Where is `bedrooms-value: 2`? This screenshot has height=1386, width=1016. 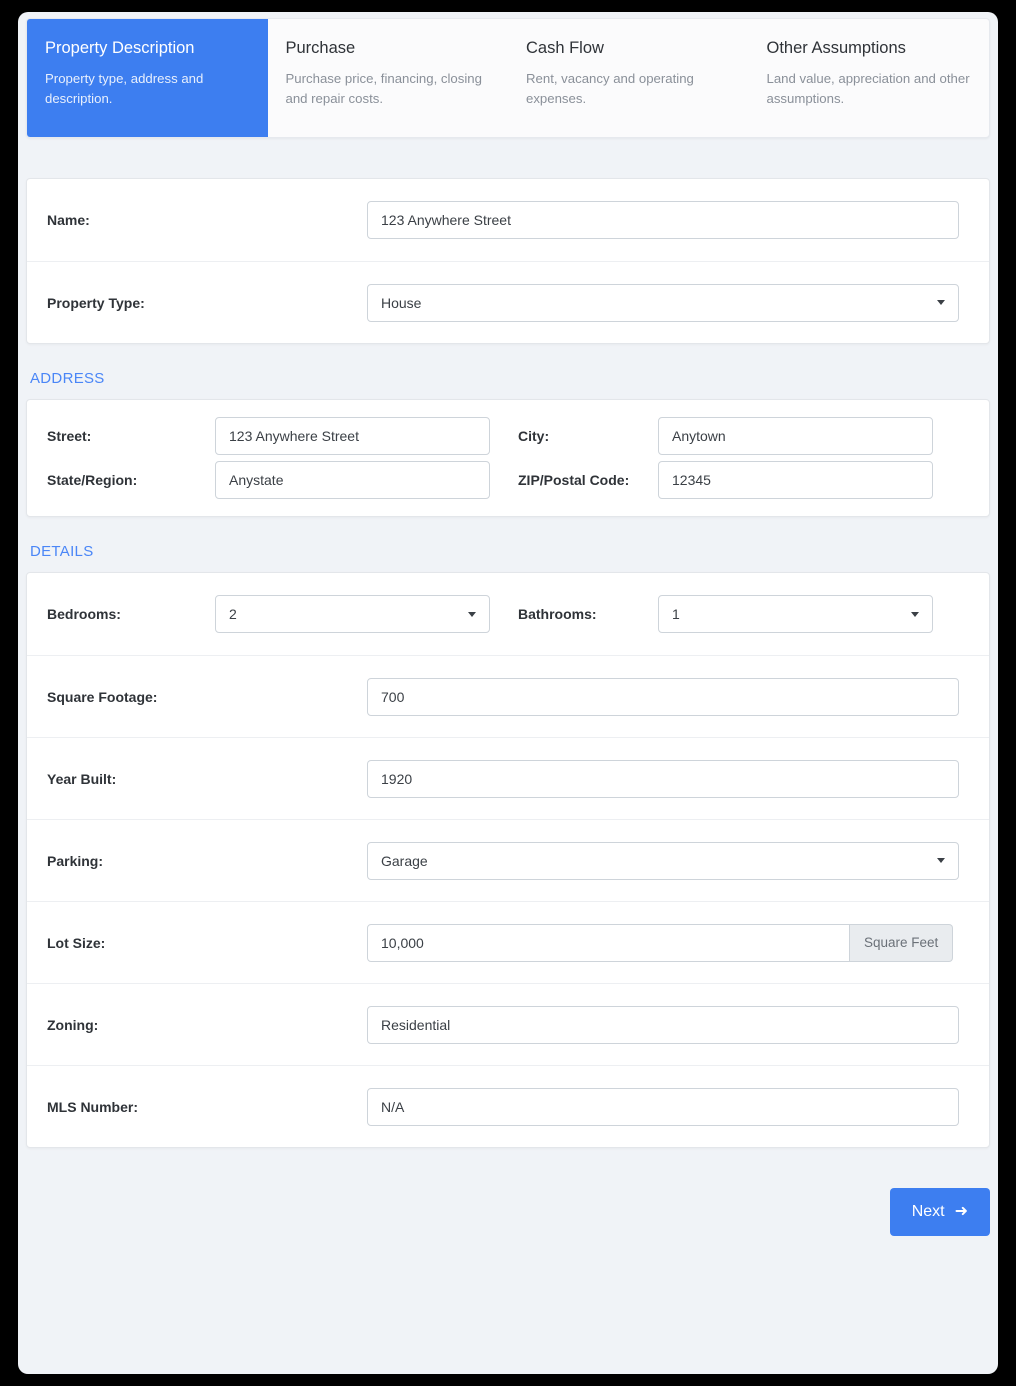
bedrooms-value: 2 is located at coordinates (233, 614).